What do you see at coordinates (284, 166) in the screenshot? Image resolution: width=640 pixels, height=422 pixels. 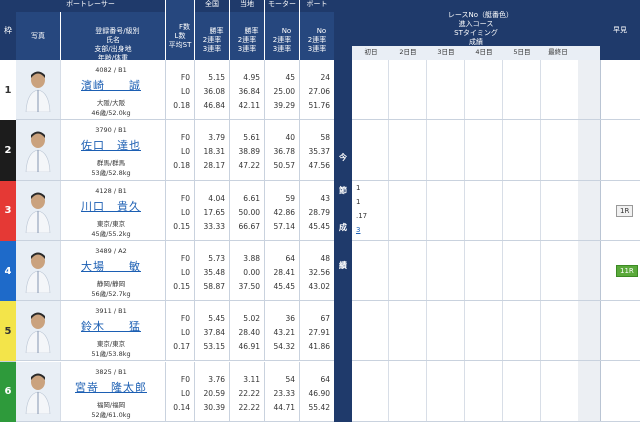 I see `stat-line-3: 50.57` at bounding box center [284, 166].